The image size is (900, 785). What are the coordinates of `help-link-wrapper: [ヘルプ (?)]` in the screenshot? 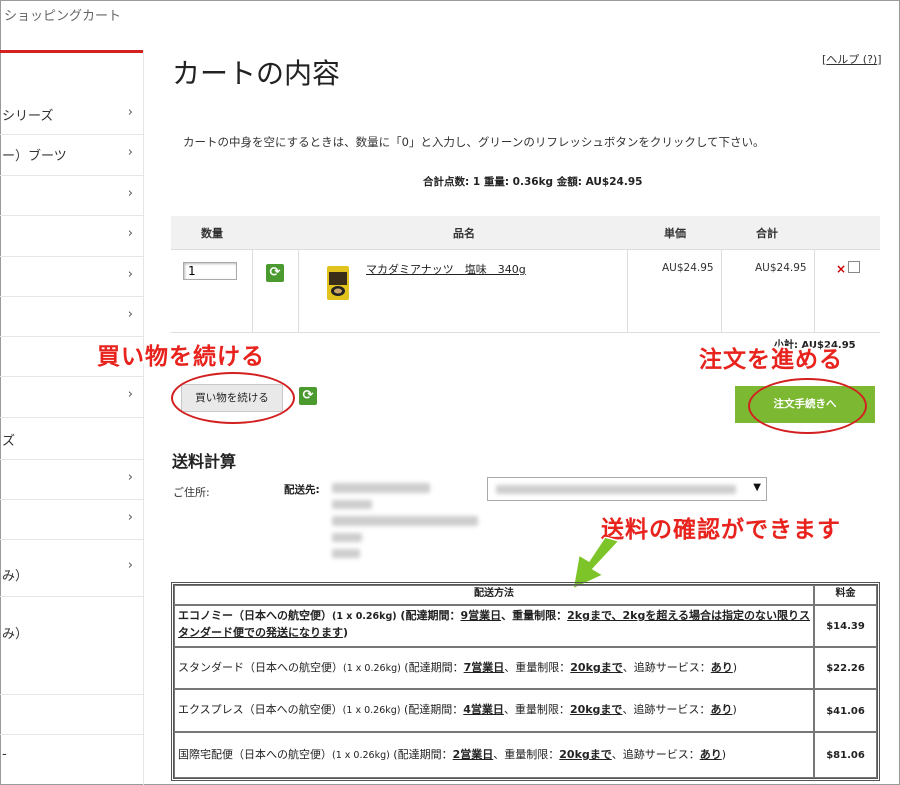 It's located at (852, 59).